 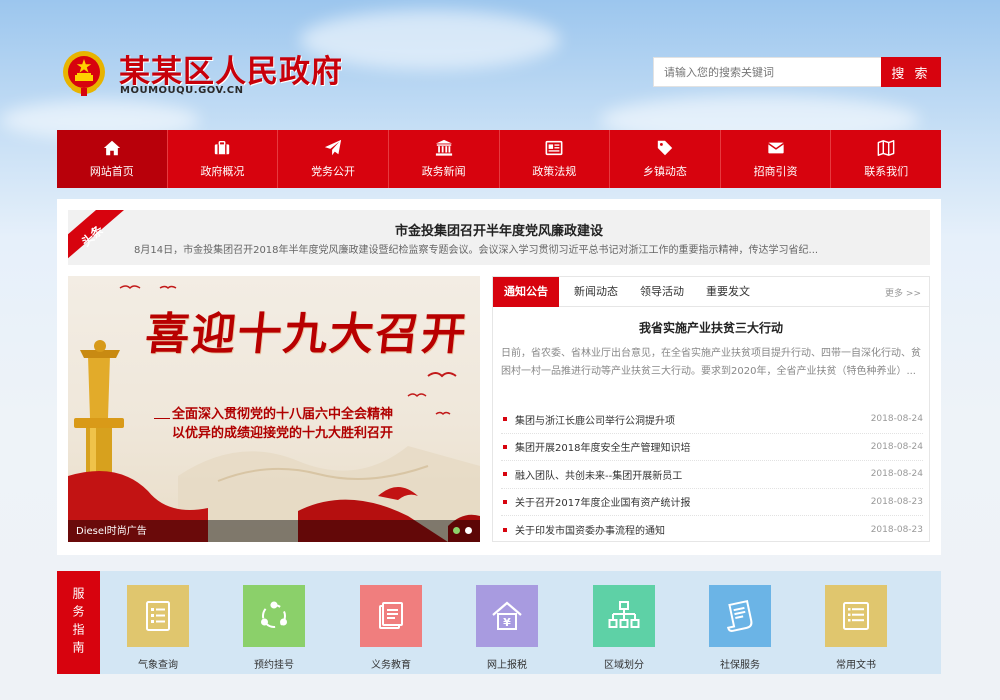 What do you see at coordinates (283, 414) in the screenshot?
I see `banner-sub-line-1: 全面深入贯彻党的十八届六中全会精神` at bounding box center [283, 414].